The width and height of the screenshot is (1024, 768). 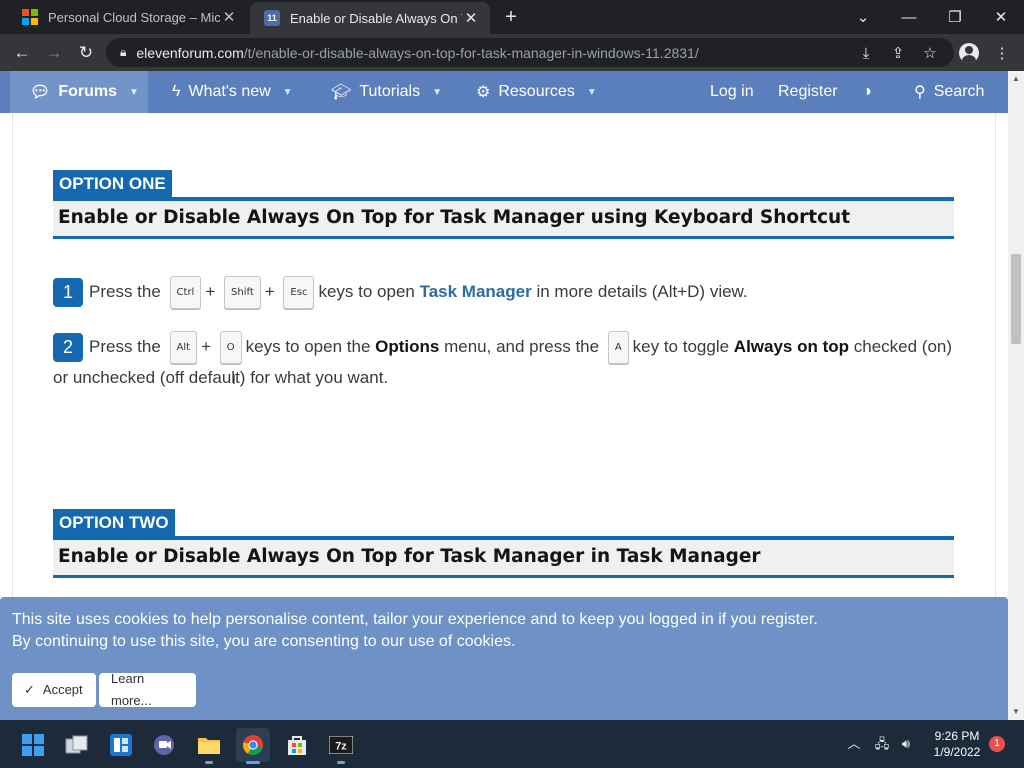 What do you see at coordinates (959, 91) in the screenshot?
I see `search-label: Search` at bounding box center [959, 91].